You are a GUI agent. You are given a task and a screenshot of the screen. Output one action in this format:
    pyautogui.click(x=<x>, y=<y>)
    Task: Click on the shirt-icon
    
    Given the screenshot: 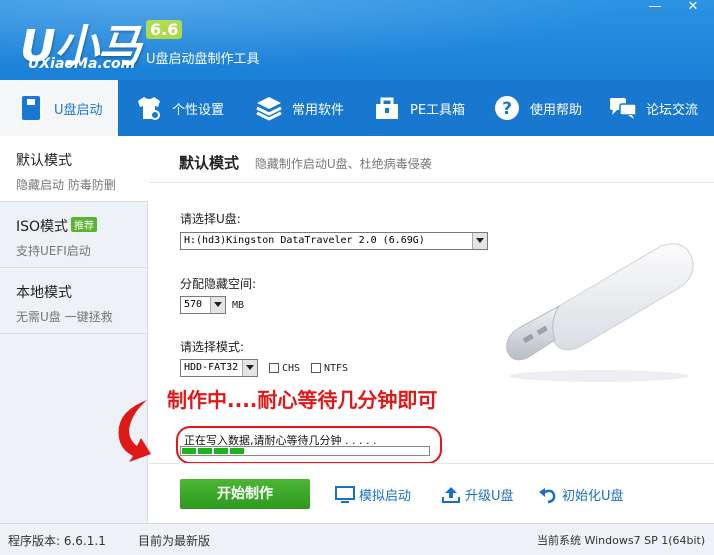 What is the action you would take?
    pyautogui.click(x=149, y=108)
    